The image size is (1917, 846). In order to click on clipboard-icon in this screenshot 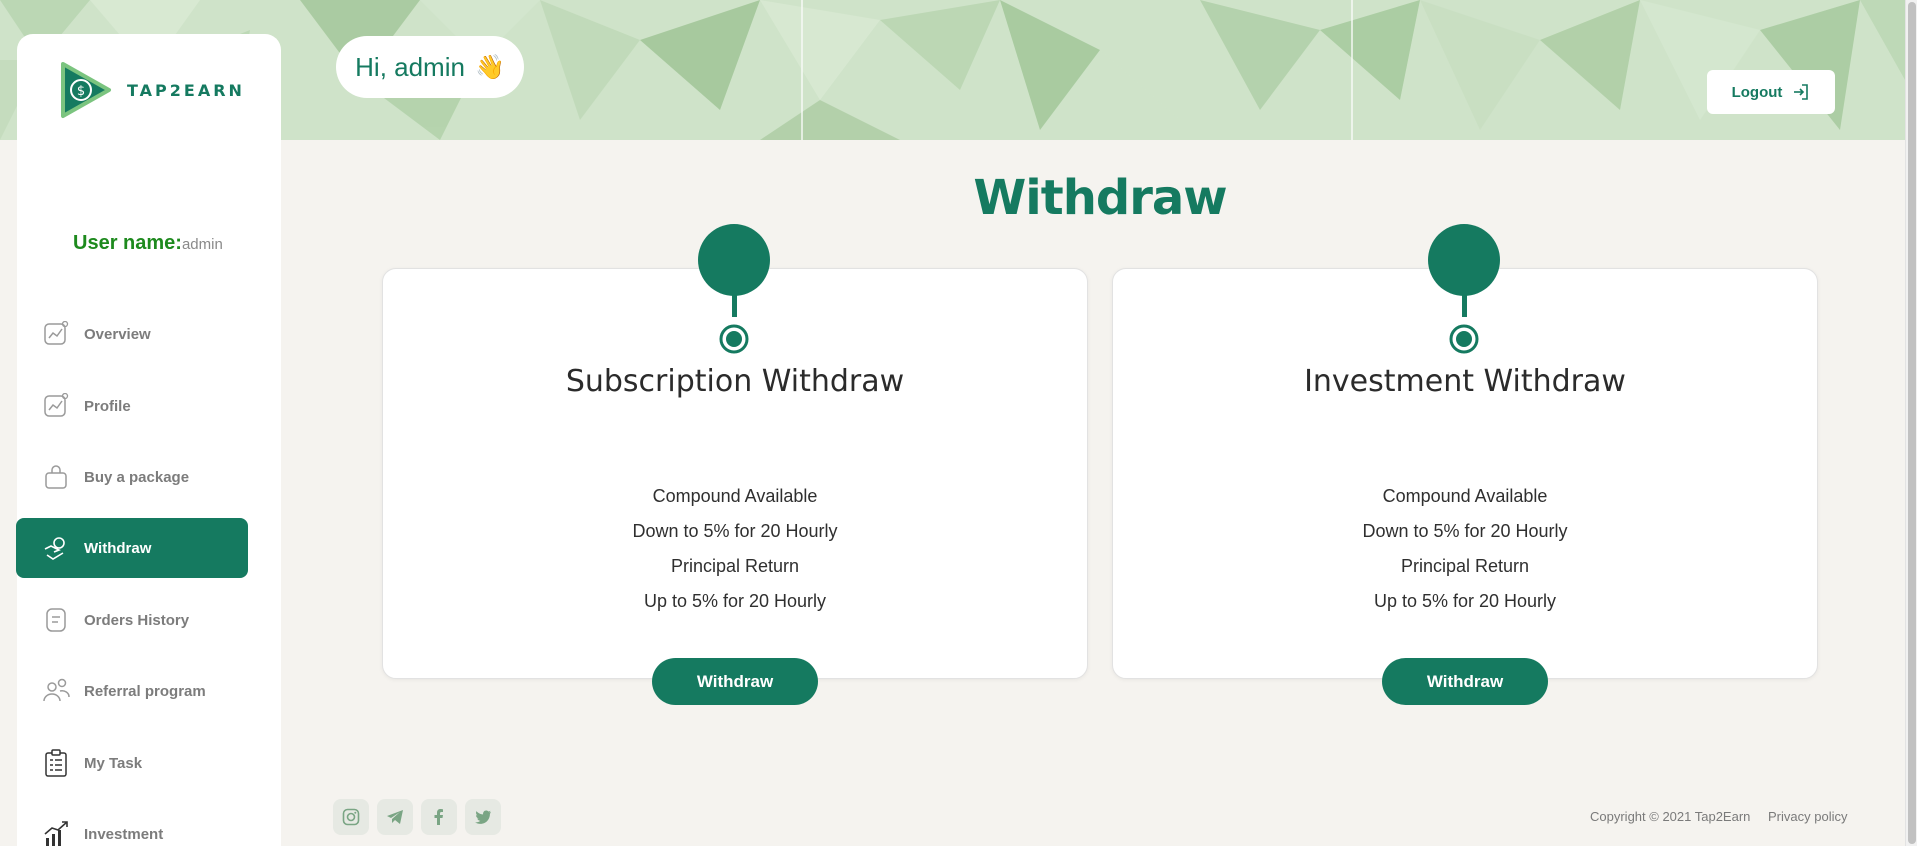, I will do `click(56, 763)`.